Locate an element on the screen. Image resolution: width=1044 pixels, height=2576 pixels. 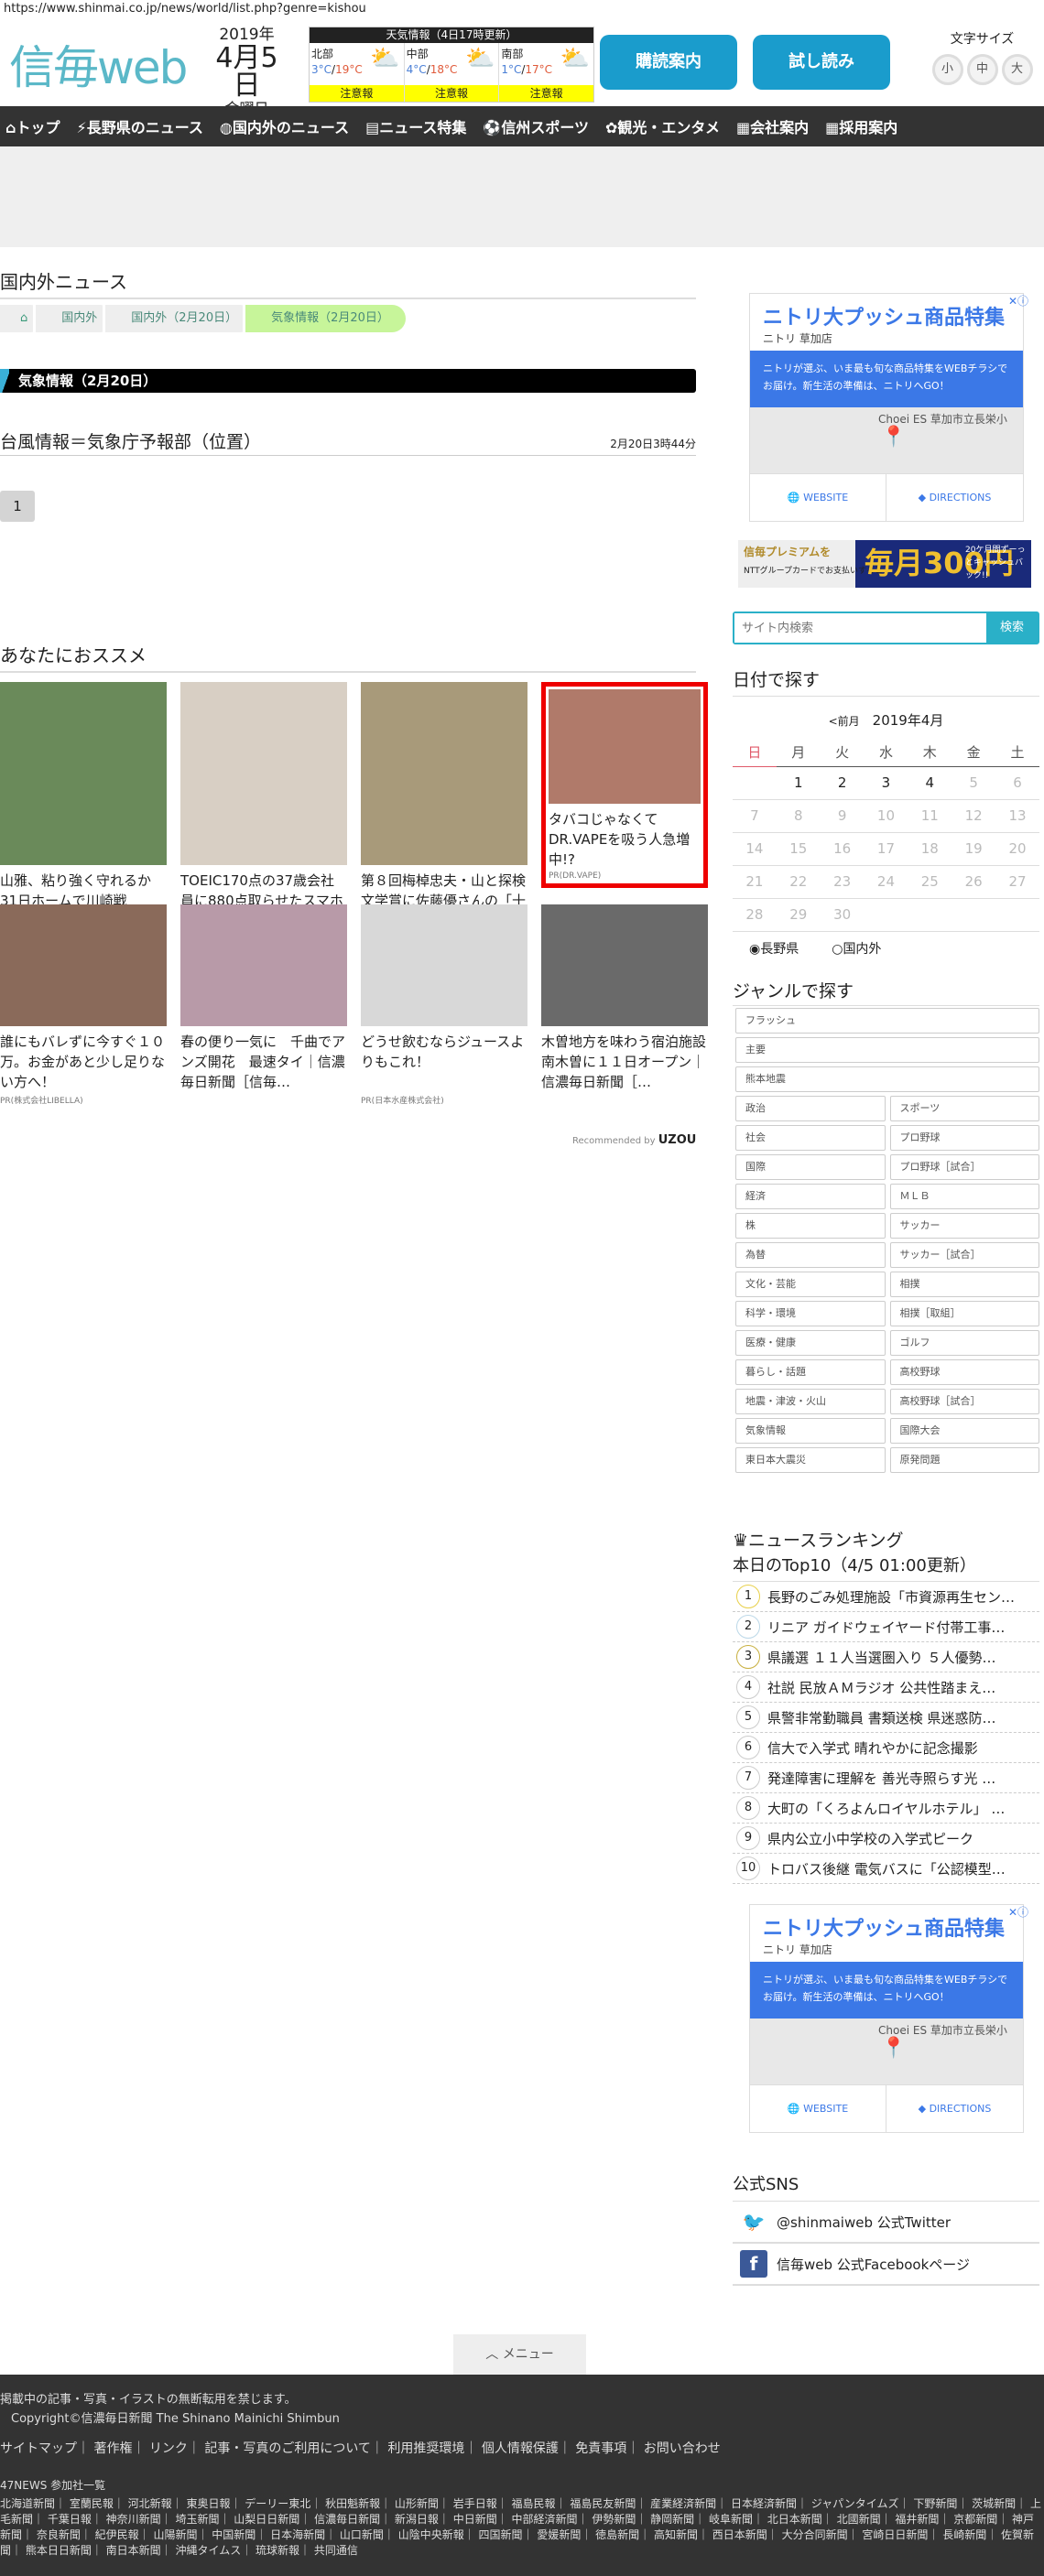
ad-close-icon: ✕ⓘ is located at coordinates (1018, 1913).